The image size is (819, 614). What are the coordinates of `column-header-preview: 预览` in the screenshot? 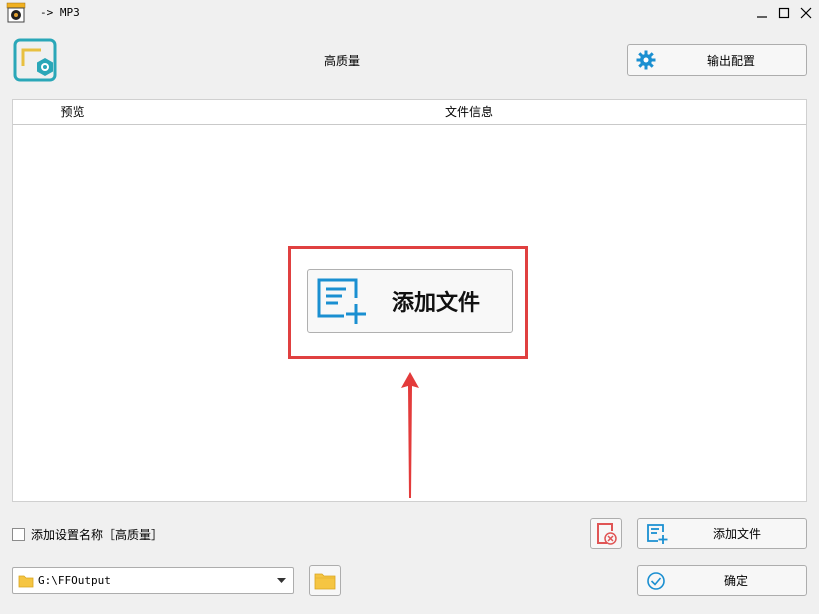 It's located at (73, 112).